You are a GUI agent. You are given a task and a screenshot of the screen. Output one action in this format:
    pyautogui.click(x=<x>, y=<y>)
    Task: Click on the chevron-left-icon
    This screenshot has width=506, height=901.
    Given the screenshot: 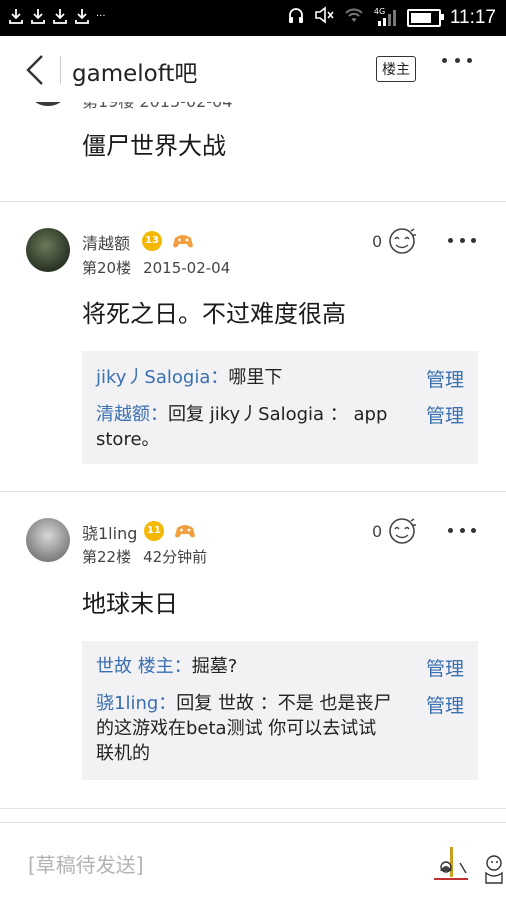 What is the action you would take?
    pyautogui.click(x=34, y=70)
    